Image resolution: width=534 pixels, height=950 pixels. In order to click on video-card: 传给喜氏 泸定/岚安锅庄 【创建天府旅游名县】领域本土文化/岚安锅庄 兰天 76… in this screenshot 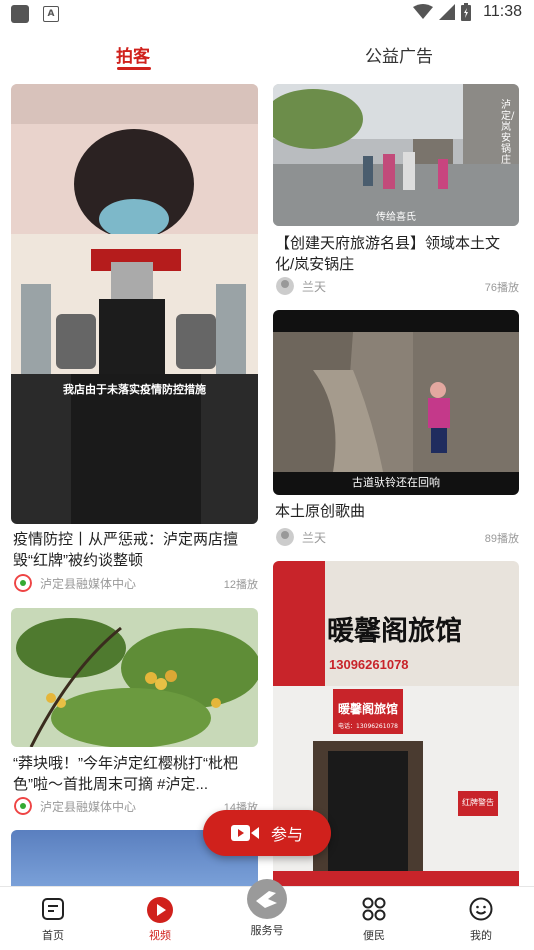, I will do `click(396, 190)`.